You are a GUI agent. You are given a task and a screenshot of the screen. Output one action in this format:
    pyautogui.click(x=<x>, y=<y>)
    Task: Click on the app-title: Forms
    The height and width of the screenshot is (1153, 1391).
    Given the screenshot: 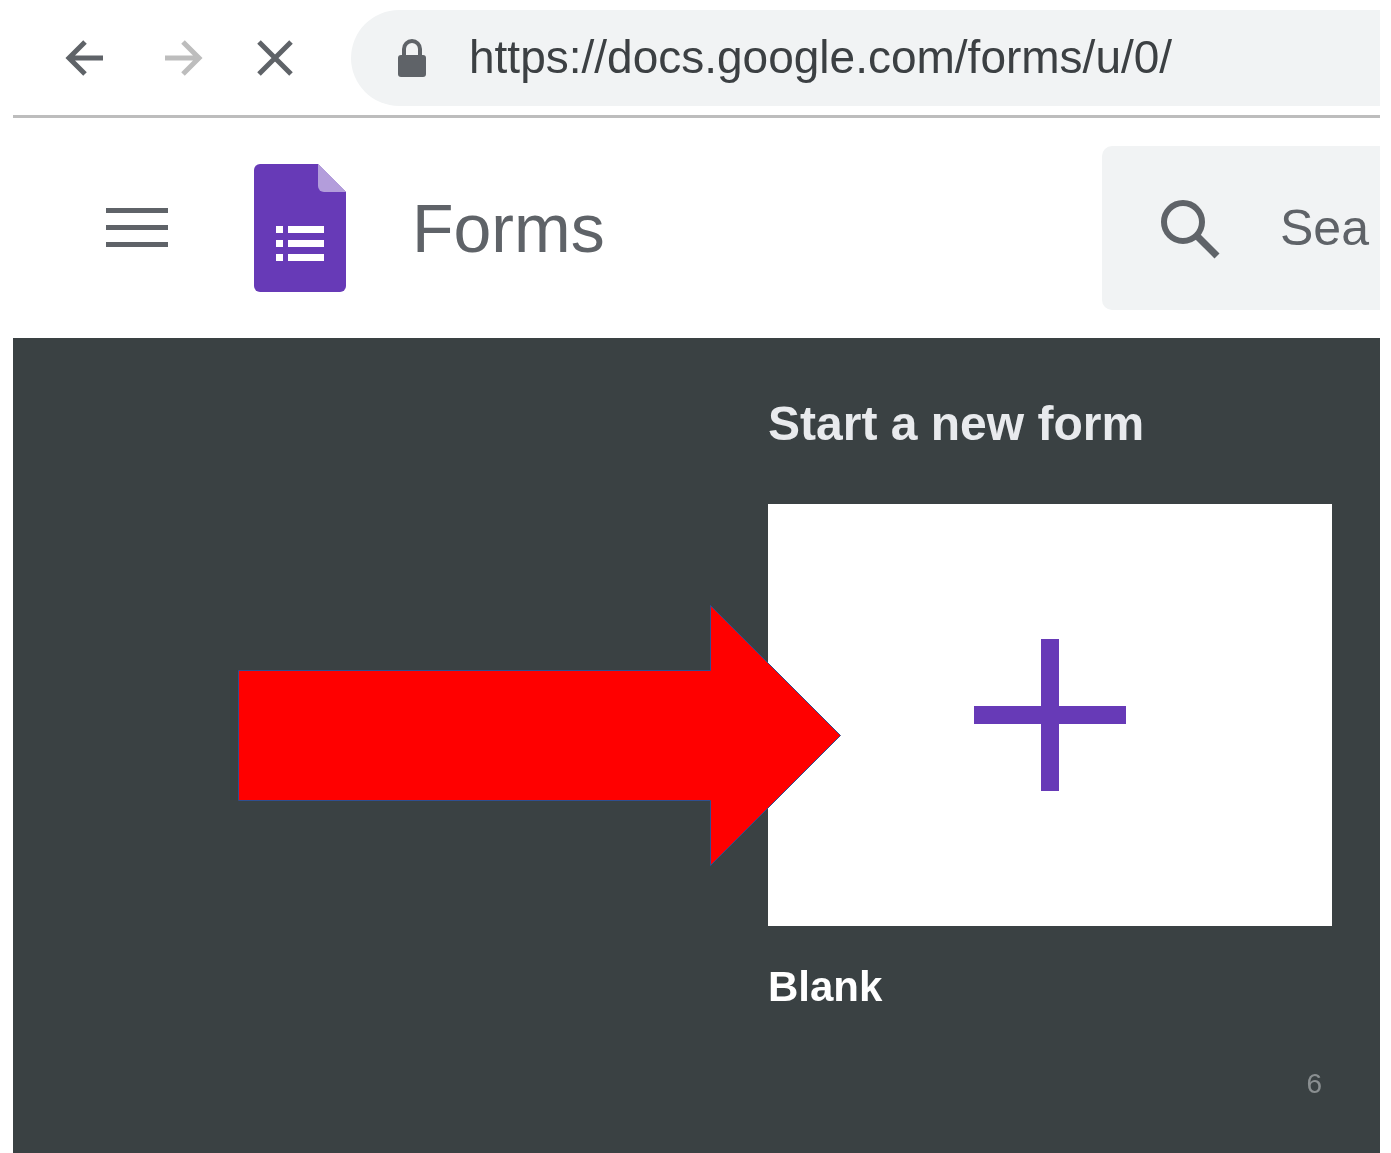 What is the action you would take?
    pyautogui.click(x=508, y=228)
    